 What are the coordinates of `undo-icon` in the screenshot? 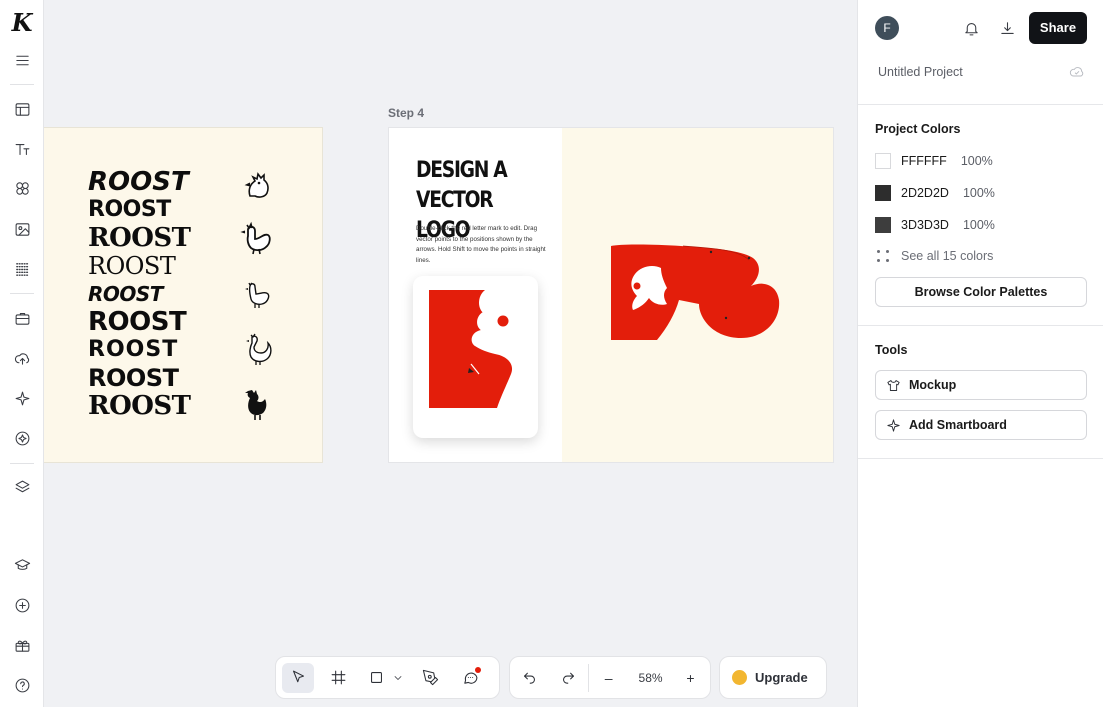 It's located at (529, 678).